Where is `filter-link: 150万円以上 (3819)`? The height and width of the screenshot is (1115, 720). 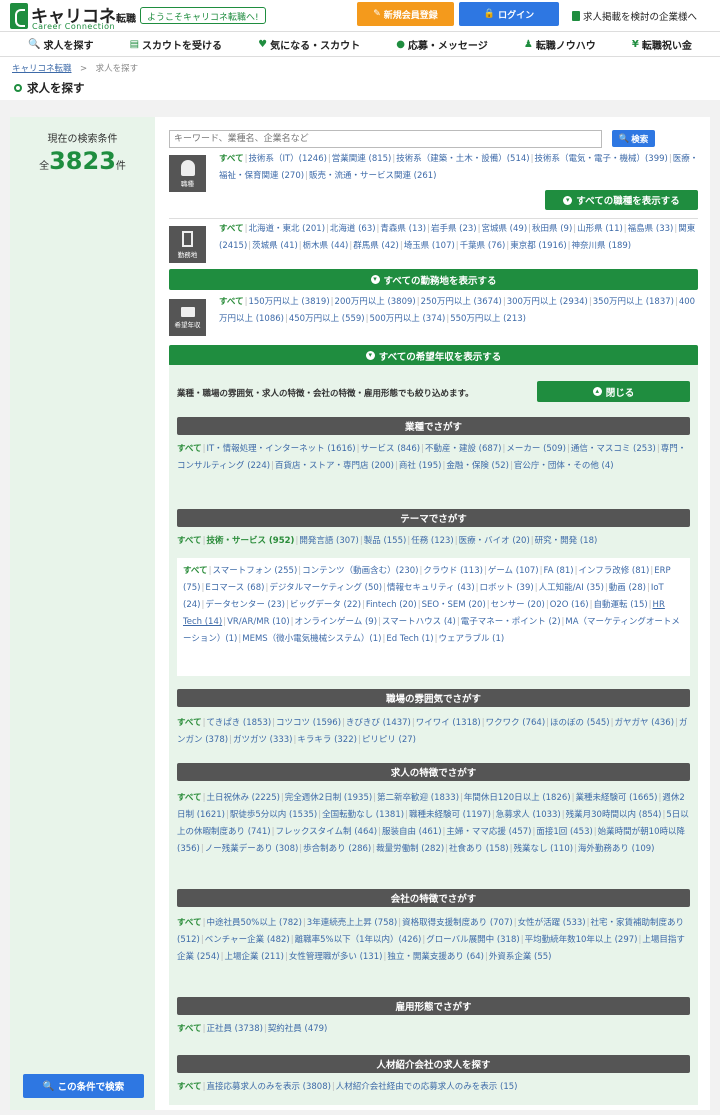
filter-link: 150万円以上 (3819) is located at coordinates (288, 302).